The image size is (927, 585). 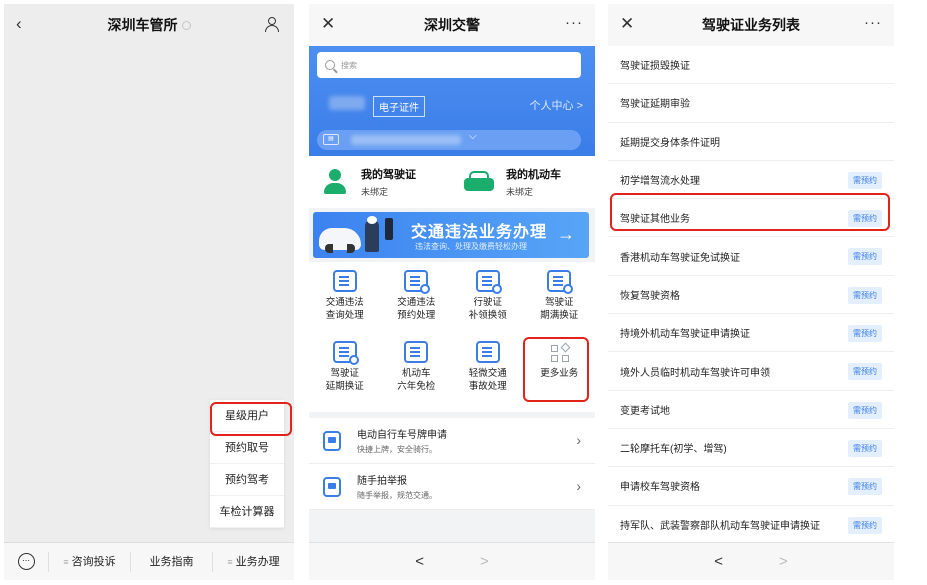 I want to click on list-item: 持军队、武装警察部队机动车驾驶证申请换证 需预约, so click(x=751, y=525).